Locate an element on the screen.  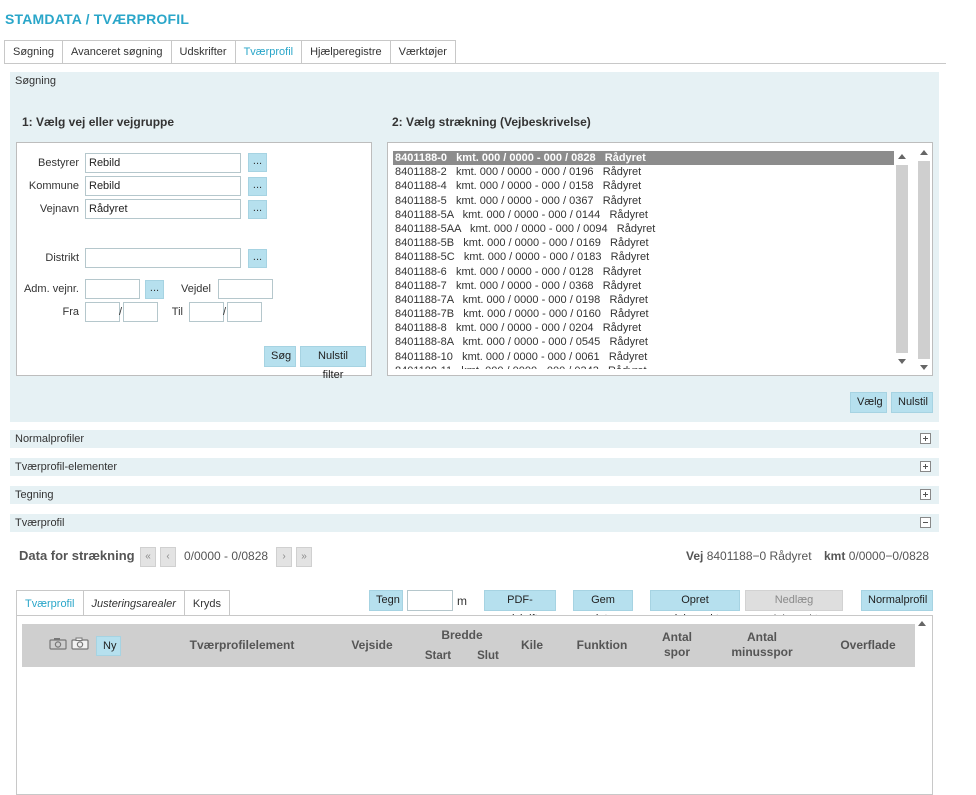
create-point-button: Opret delepunkt is located at coordinates (695, 607).